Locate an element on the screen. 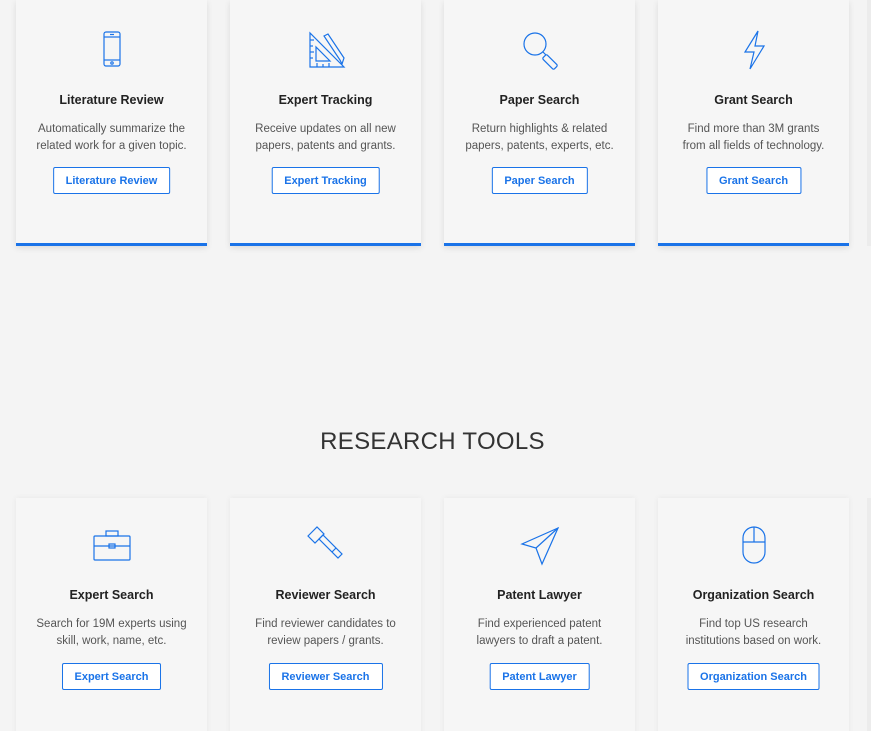 This screenshot has height=731, width=871. card-description-line: lawyers to draft a patent. is located at coordinates (539, 641).